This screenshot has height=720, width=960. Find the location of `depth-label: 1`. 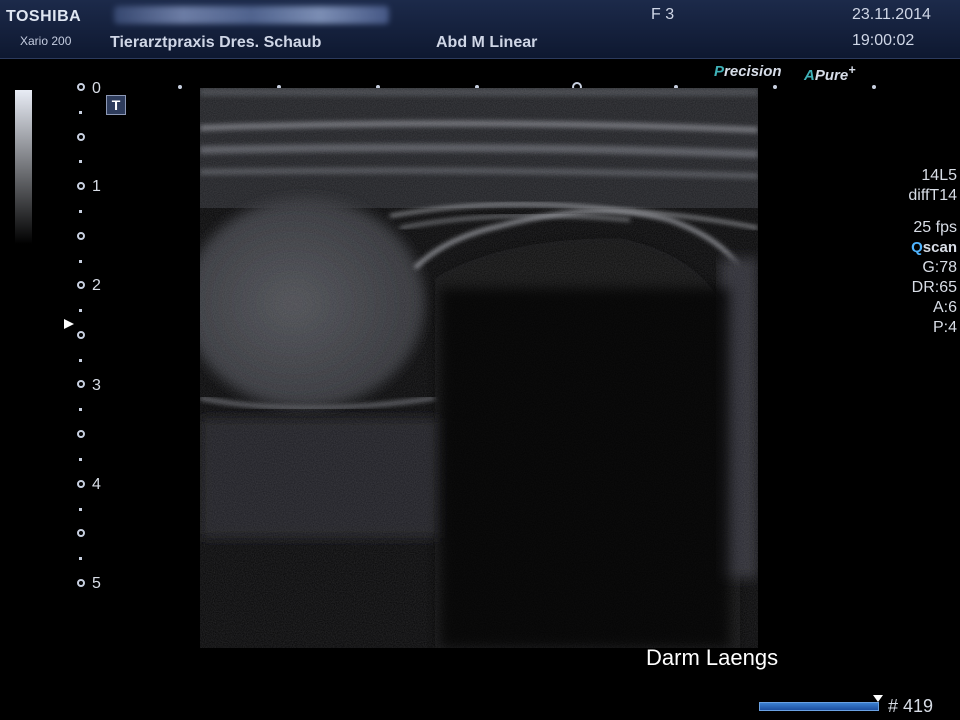

depth-label: 1 is located at coordinates (96, 186).